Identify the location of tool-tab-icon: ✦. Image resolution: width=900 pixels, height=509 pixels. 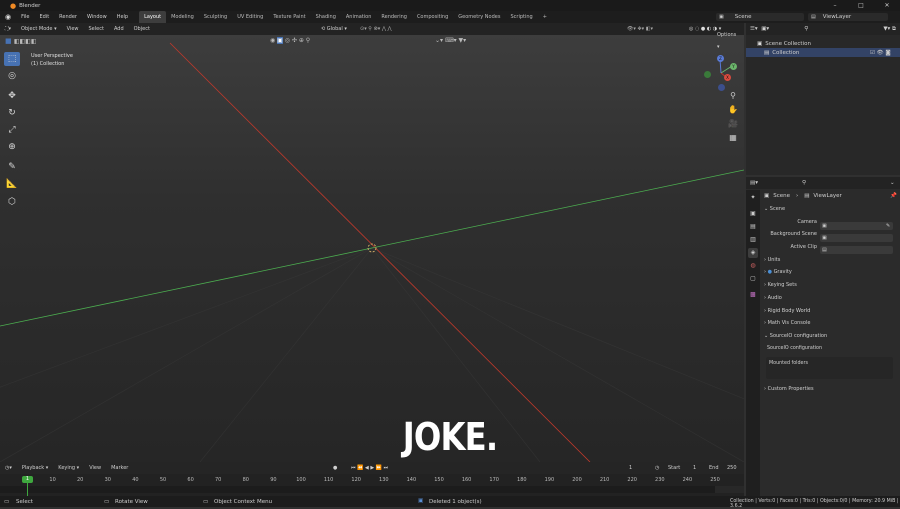
(753, 198).